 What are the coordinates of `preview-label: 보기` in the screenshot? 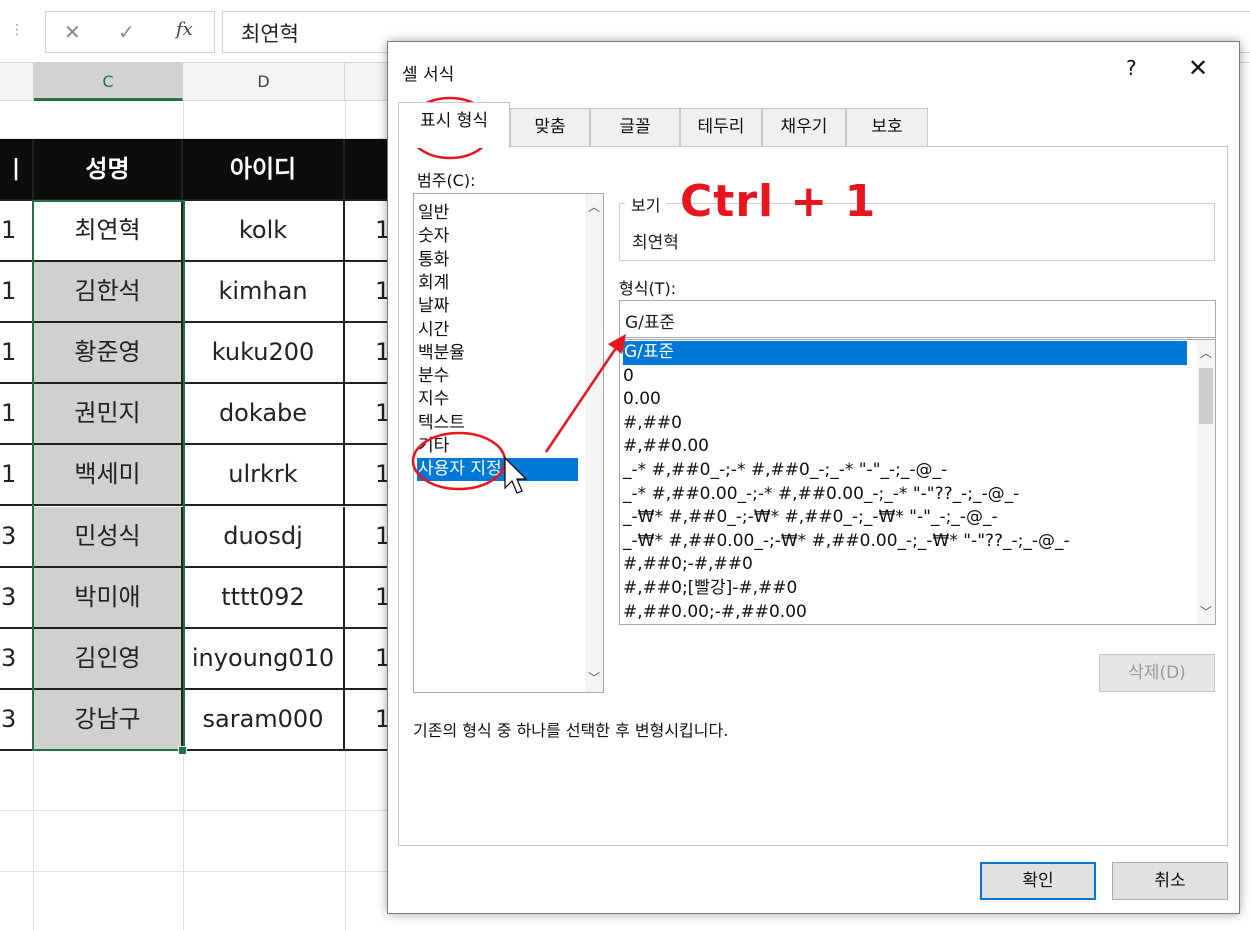 It's located at (646, 204).